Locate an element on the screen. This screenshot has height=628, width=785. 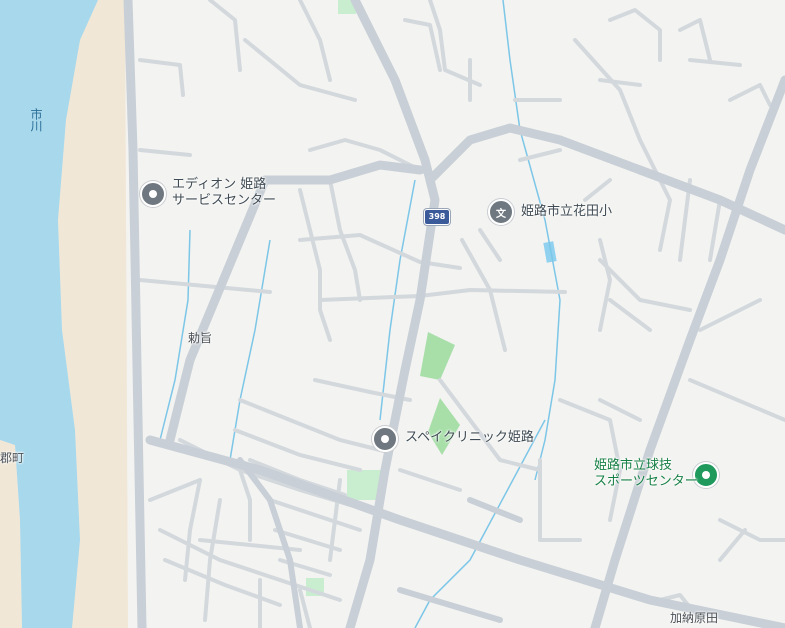
poi-label-sports-center: 姫路市立球技 スポーツセンター is located at coordinates (646, 474).